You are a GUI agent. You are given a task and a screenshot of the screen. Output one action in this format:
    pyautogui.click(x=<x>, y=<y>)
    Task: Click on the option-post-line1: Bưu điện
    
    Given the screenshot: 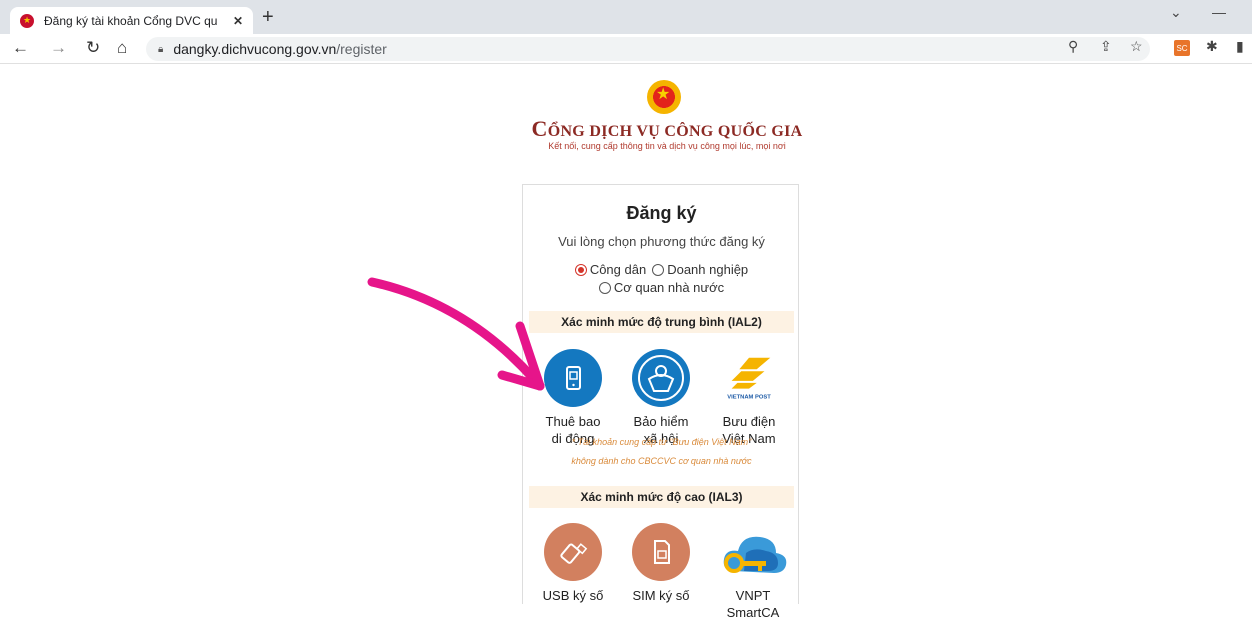 What is the action you would take?
    pyautogui.click(x=749, y=421)
    